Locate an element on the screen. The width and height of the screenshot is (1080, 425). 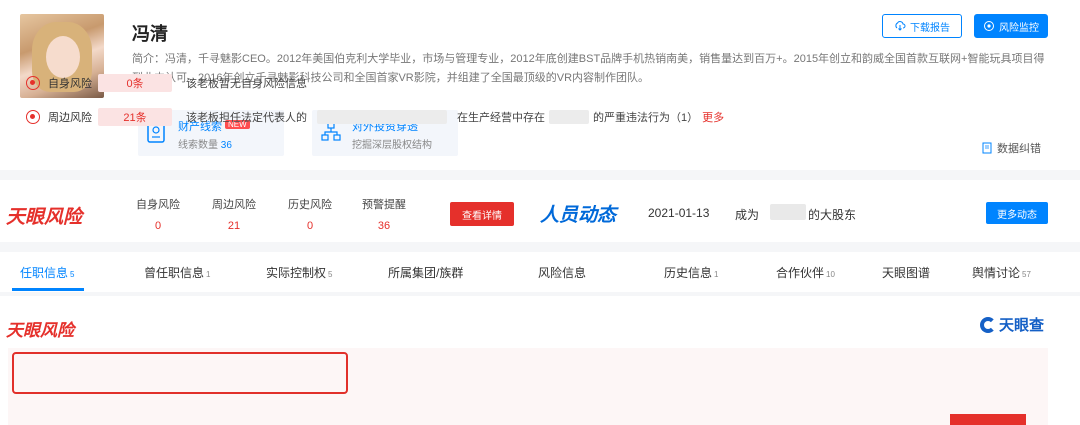
redacted-item is located at coordinates (569, 117).